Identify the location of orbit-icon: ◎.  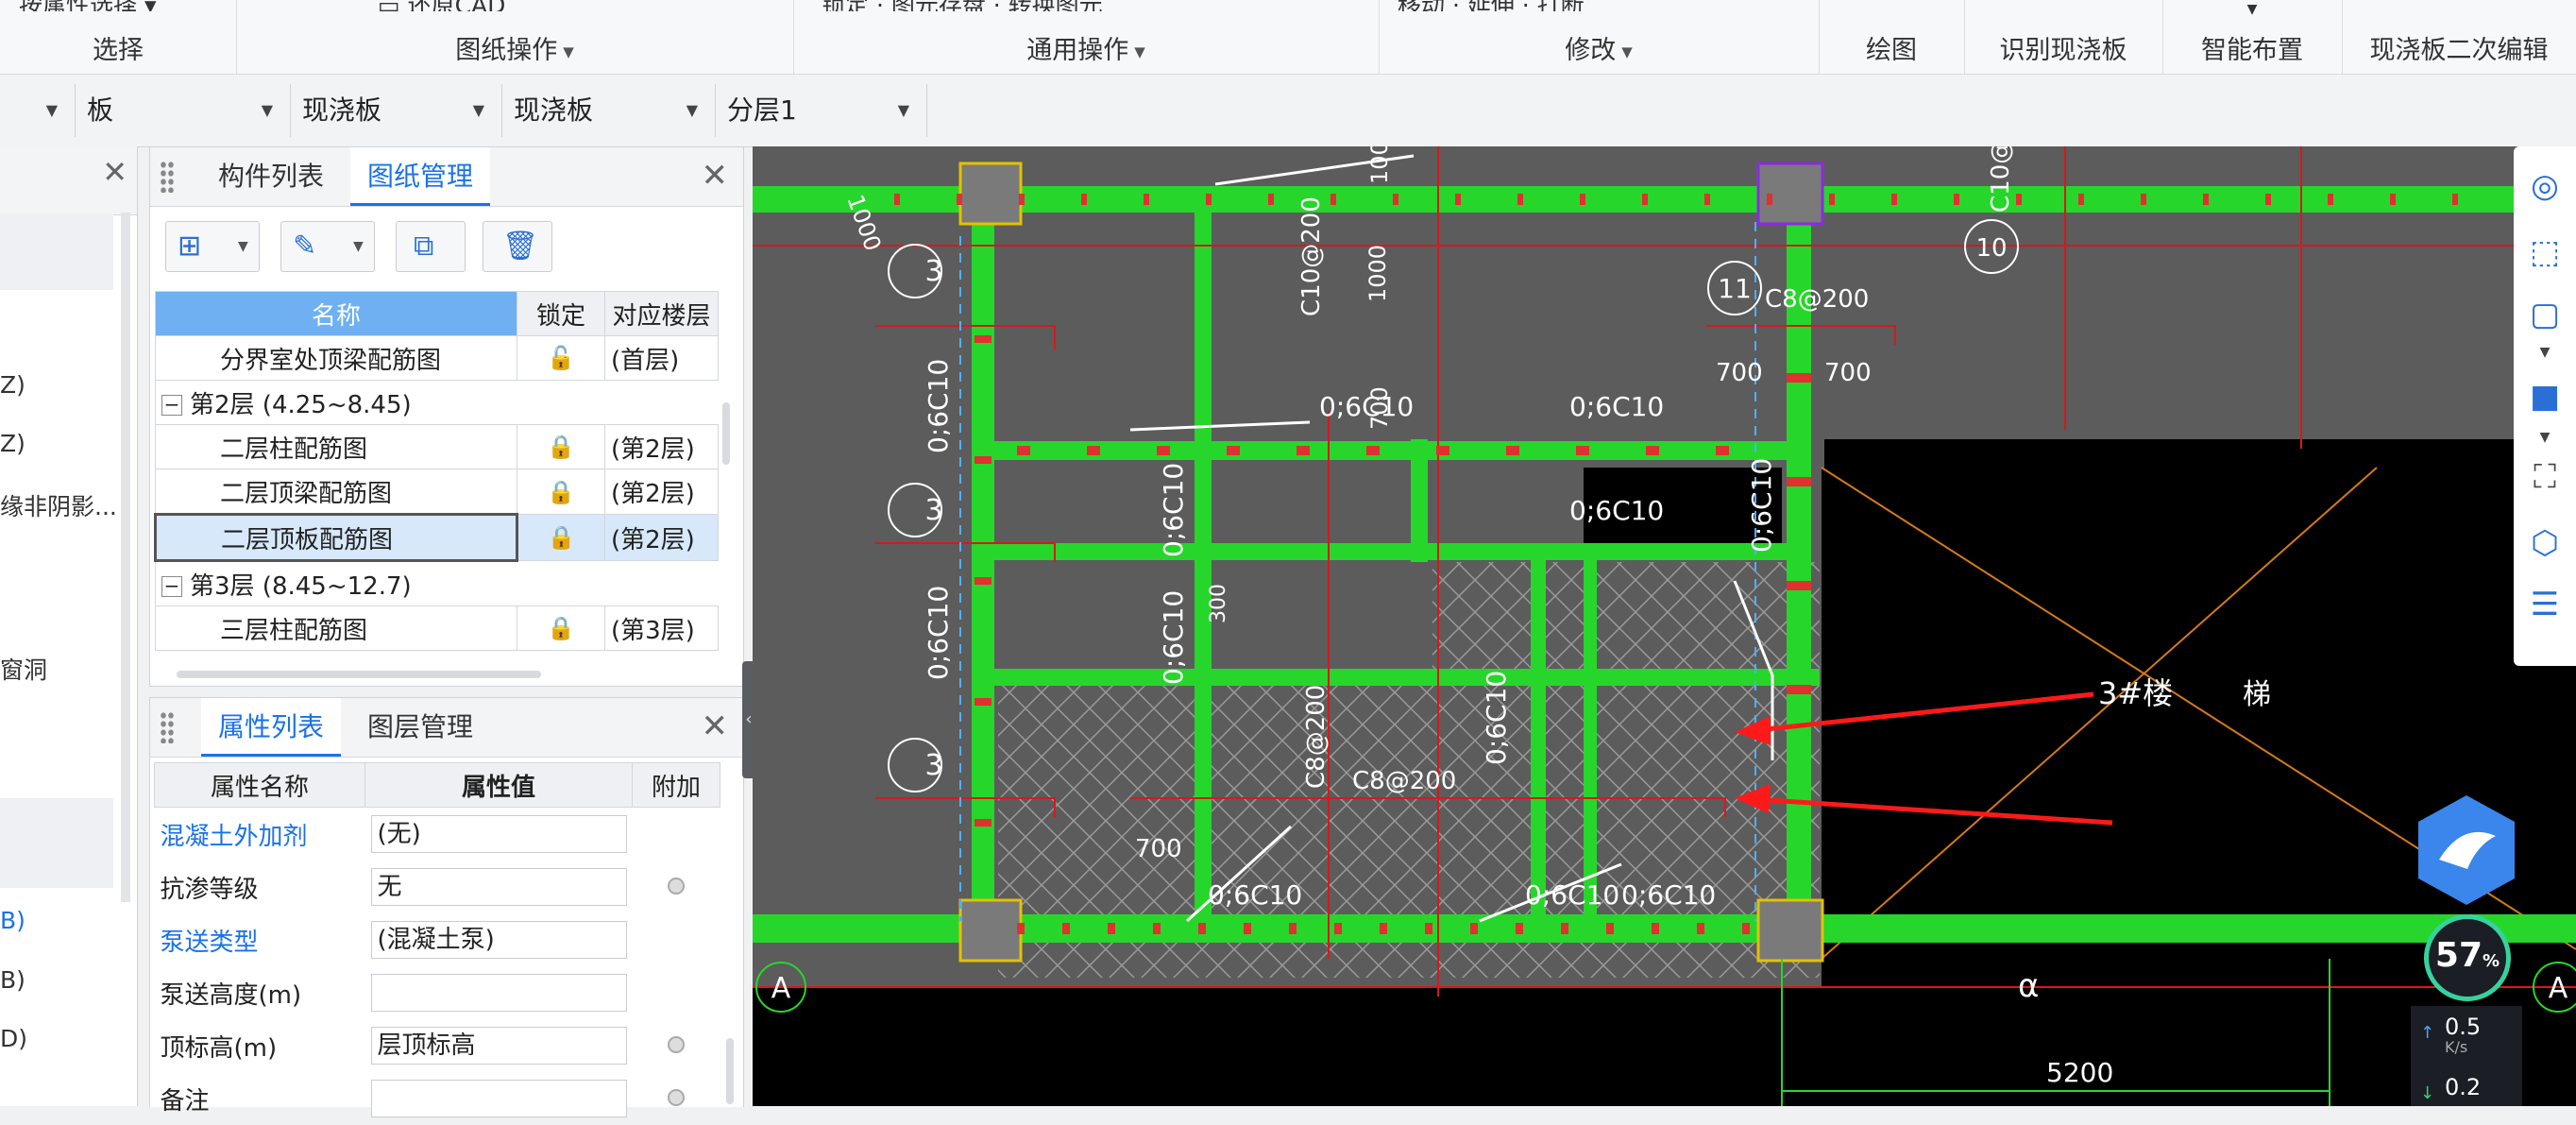
(2544, 190).